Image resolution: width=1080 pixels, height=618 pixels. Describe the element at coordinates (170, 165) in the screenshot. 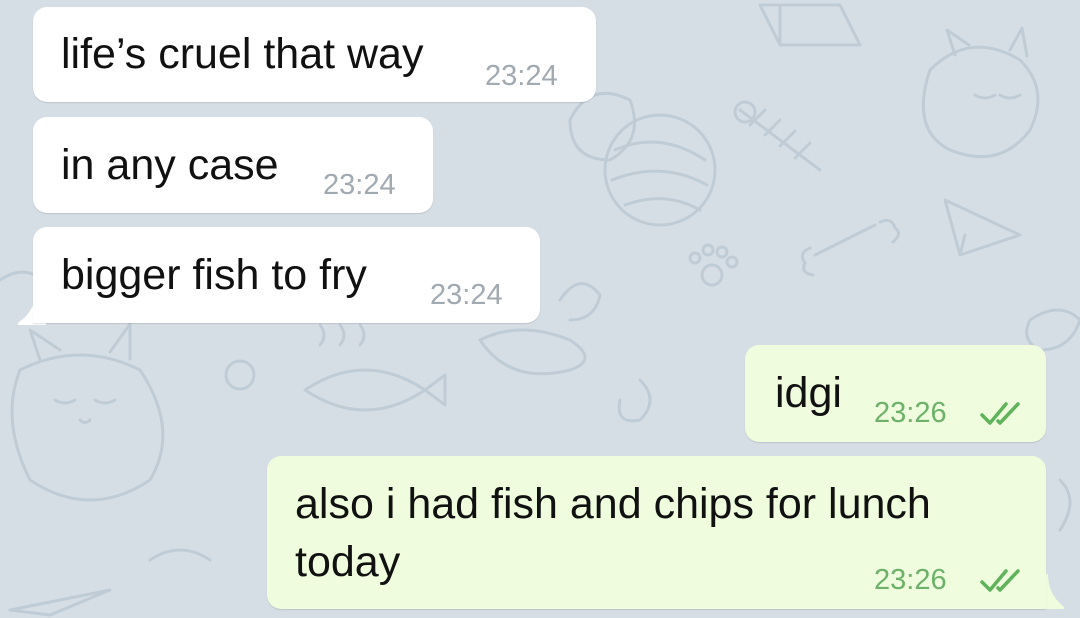

I see `message-text: in any case` at that location.